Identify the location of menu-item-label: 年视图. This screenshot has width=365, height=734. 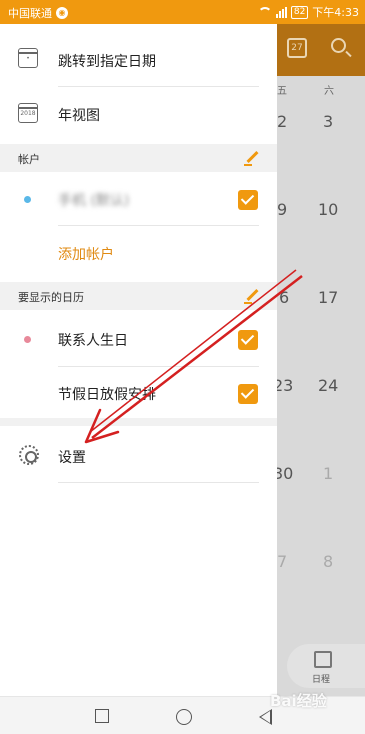
(79, 116).